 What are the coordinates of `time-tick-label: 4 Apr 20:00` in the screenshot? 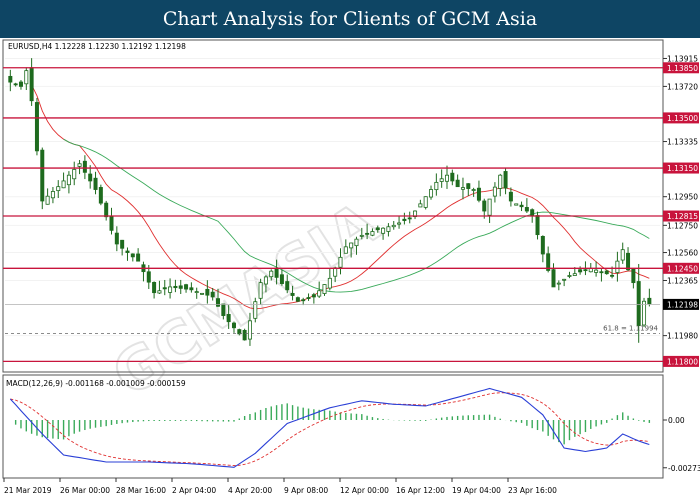 It's located at (250, 490).